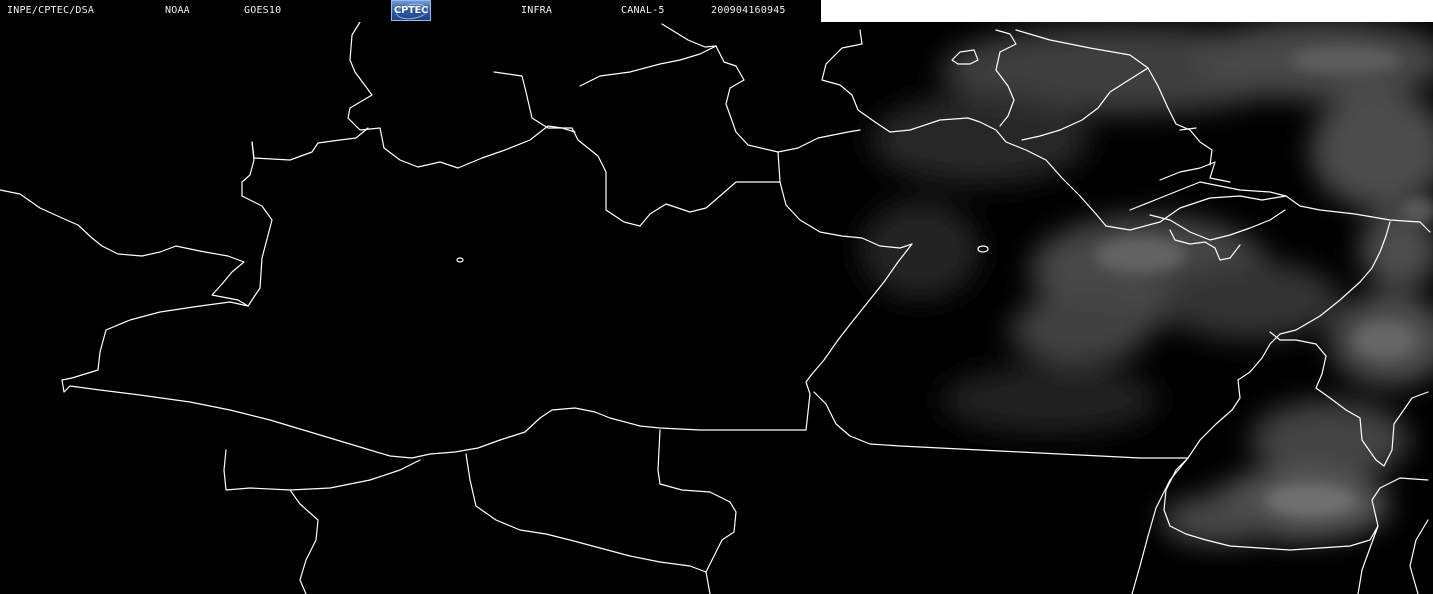 The width and height of the screenshot is (1433, 594). Describe the element at coordinates (643, 10) in the screenshot. I see `header-channel-label: CANAL-5` at that location.